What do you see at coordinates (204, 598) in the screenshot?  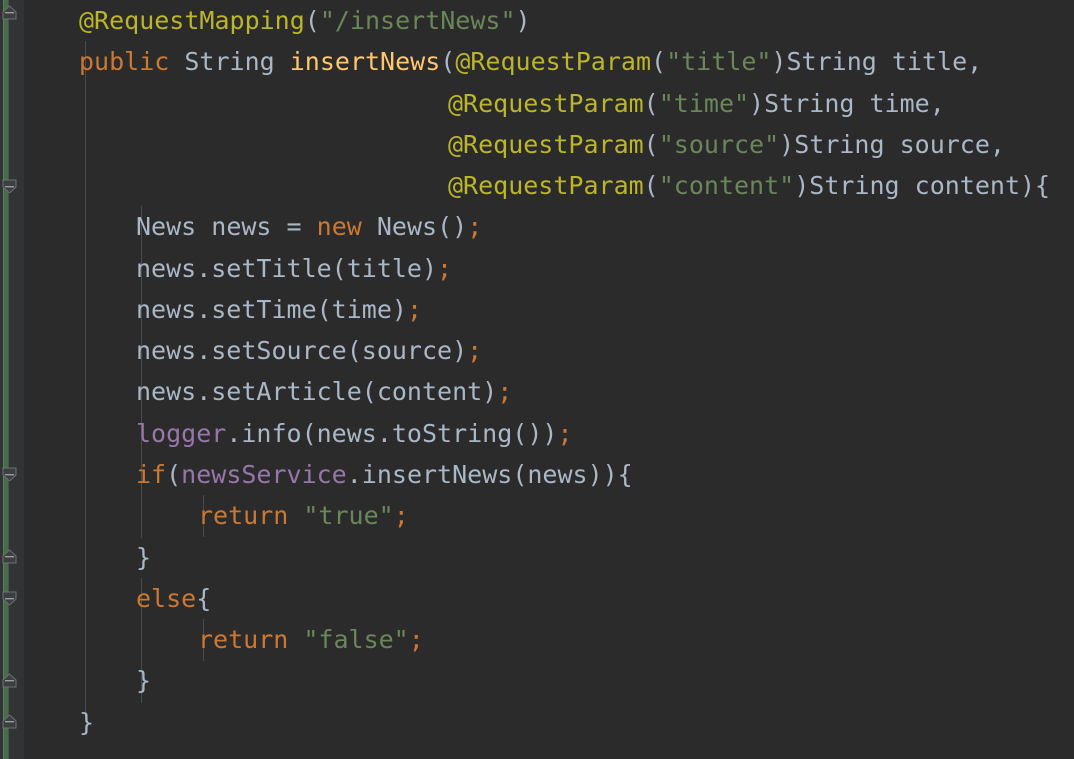 I see `code-token-default: {` at bounding box center [204, 598].